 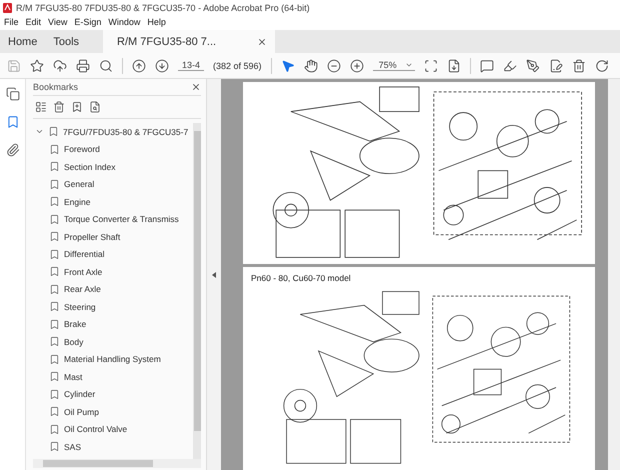 What do you see at coordinates (106, 65) in the screenshot?
I see `search-icon` at bounding box center [106, 65].